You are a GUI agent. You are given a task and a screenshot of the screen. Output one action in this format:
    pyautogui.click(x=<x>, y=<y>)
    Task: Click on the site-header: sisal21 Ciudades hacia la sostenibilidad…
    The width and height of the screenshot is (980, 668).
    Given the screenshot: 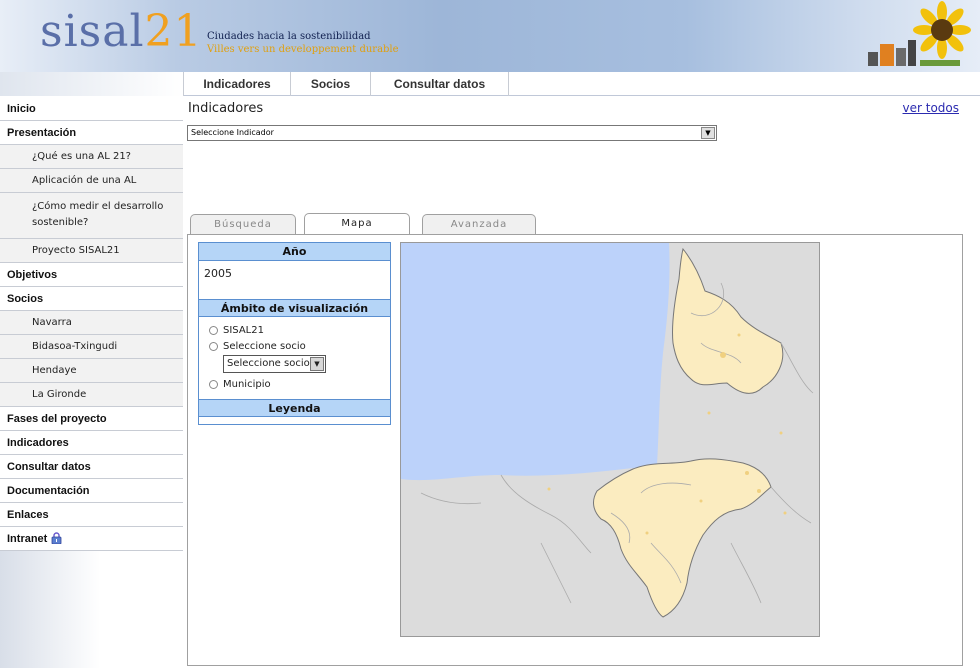 What is the action you would take?
    pyautogui.click(x=490, y=36)
    